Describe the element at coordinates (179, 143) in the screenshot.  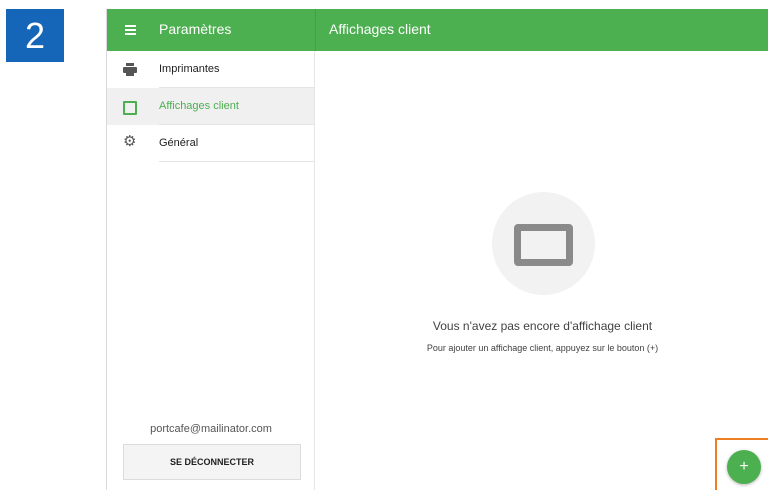
I see `sidebar-item-label: Général` at that location.